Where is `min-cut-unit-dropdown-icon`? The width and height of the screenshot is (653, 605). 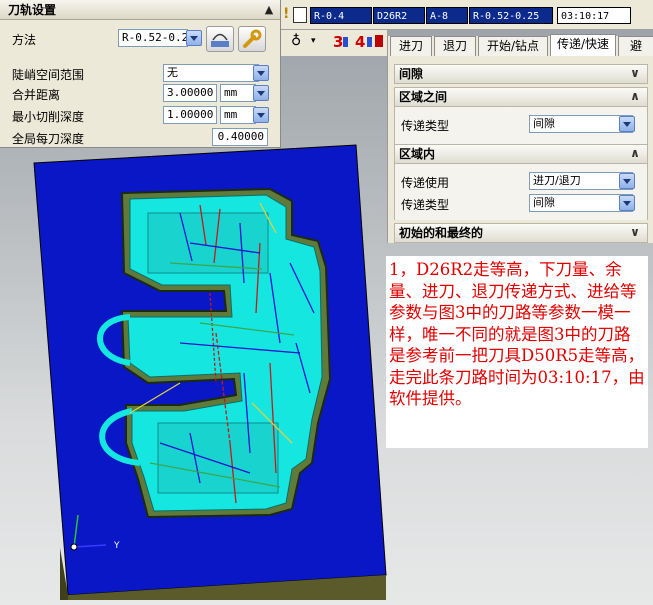
min-cut-unit-dropdown-icon is located at coordinates (261, 115).